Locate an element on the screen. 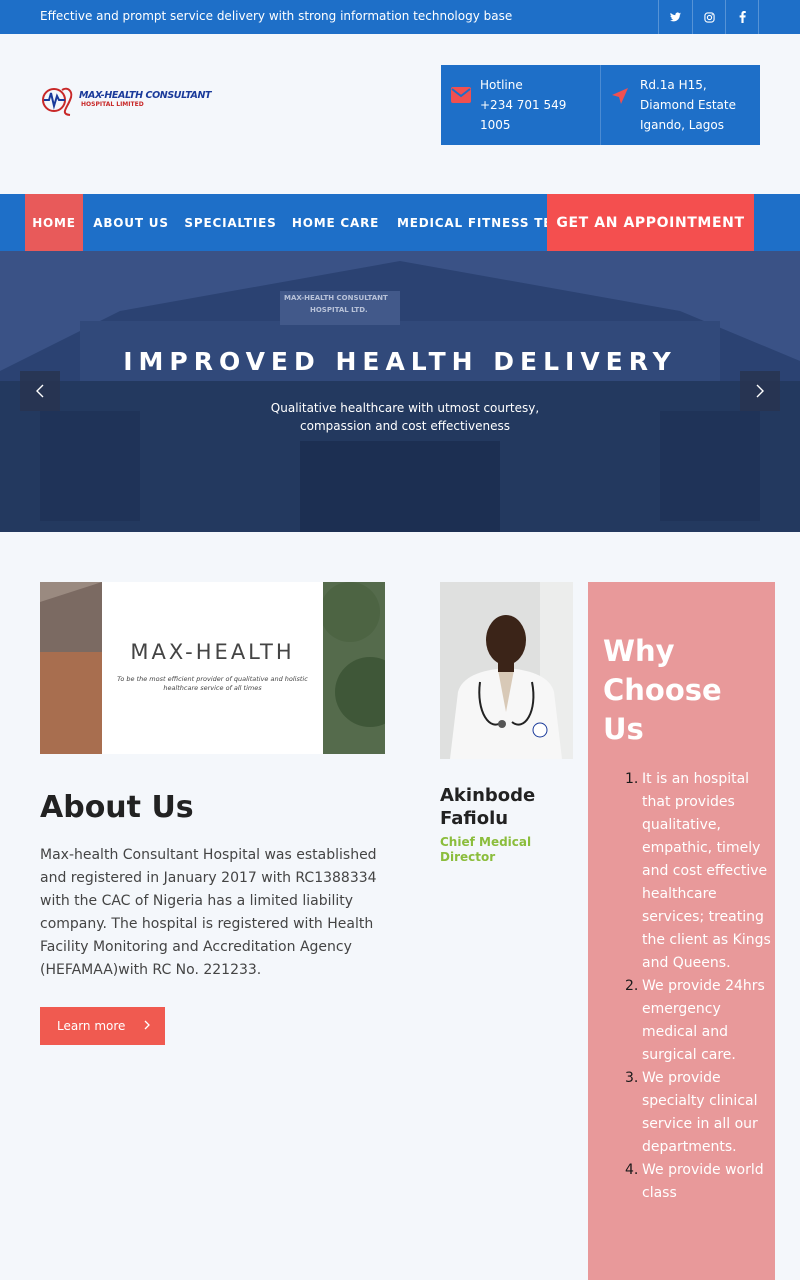  logo-text: MAX-HEALTH CONSULTANT is located at coordinates (145, 95).